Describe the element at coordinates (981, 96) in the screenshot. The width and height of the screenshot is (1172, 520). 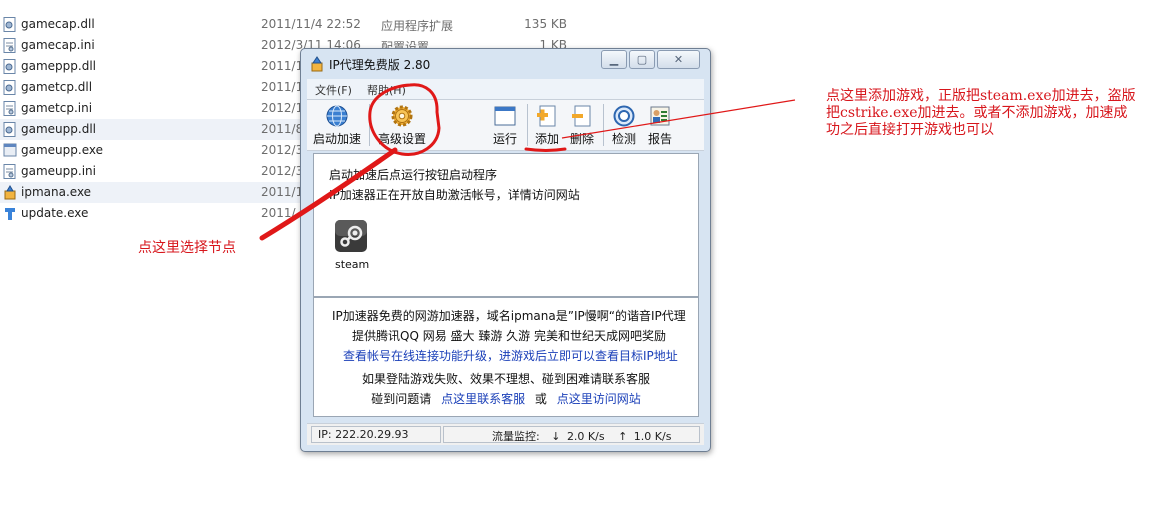
I see `annotation-add-hint-1: 点这里添加游戏，正版把steam.exe加进去，盗版` at that location.